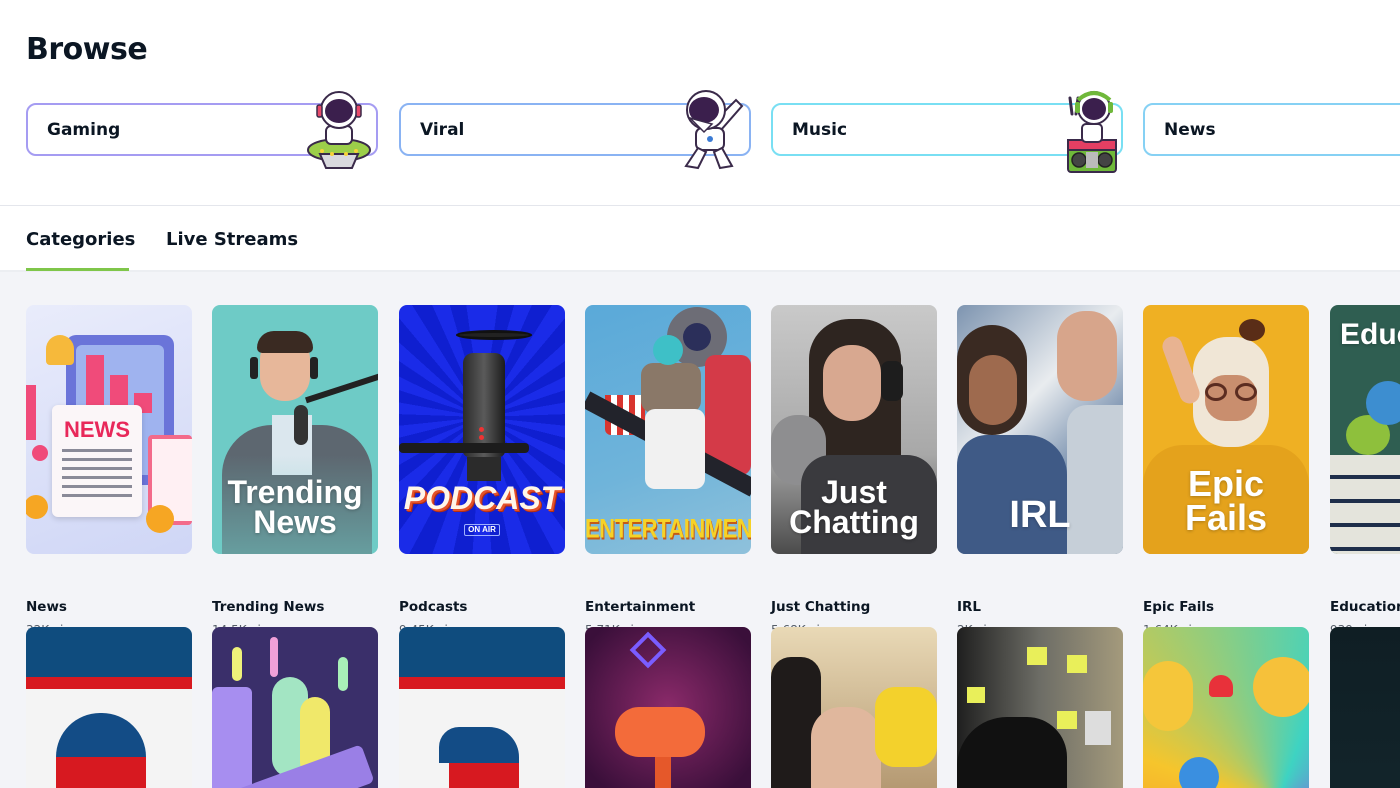  I want to click on thumbnail-title: Epic Fails, so click(1226, 501).